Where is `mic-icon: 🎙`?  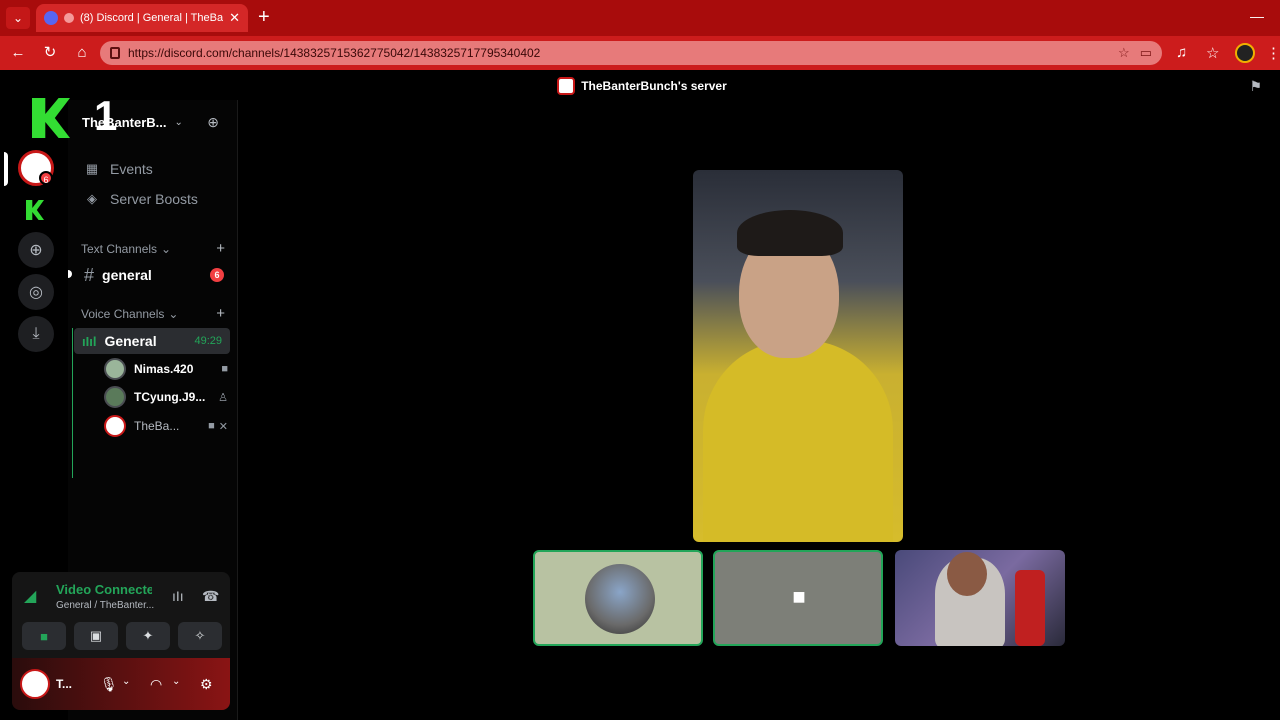 mic-icon: 🎙 is located at coordinates (109, 684).